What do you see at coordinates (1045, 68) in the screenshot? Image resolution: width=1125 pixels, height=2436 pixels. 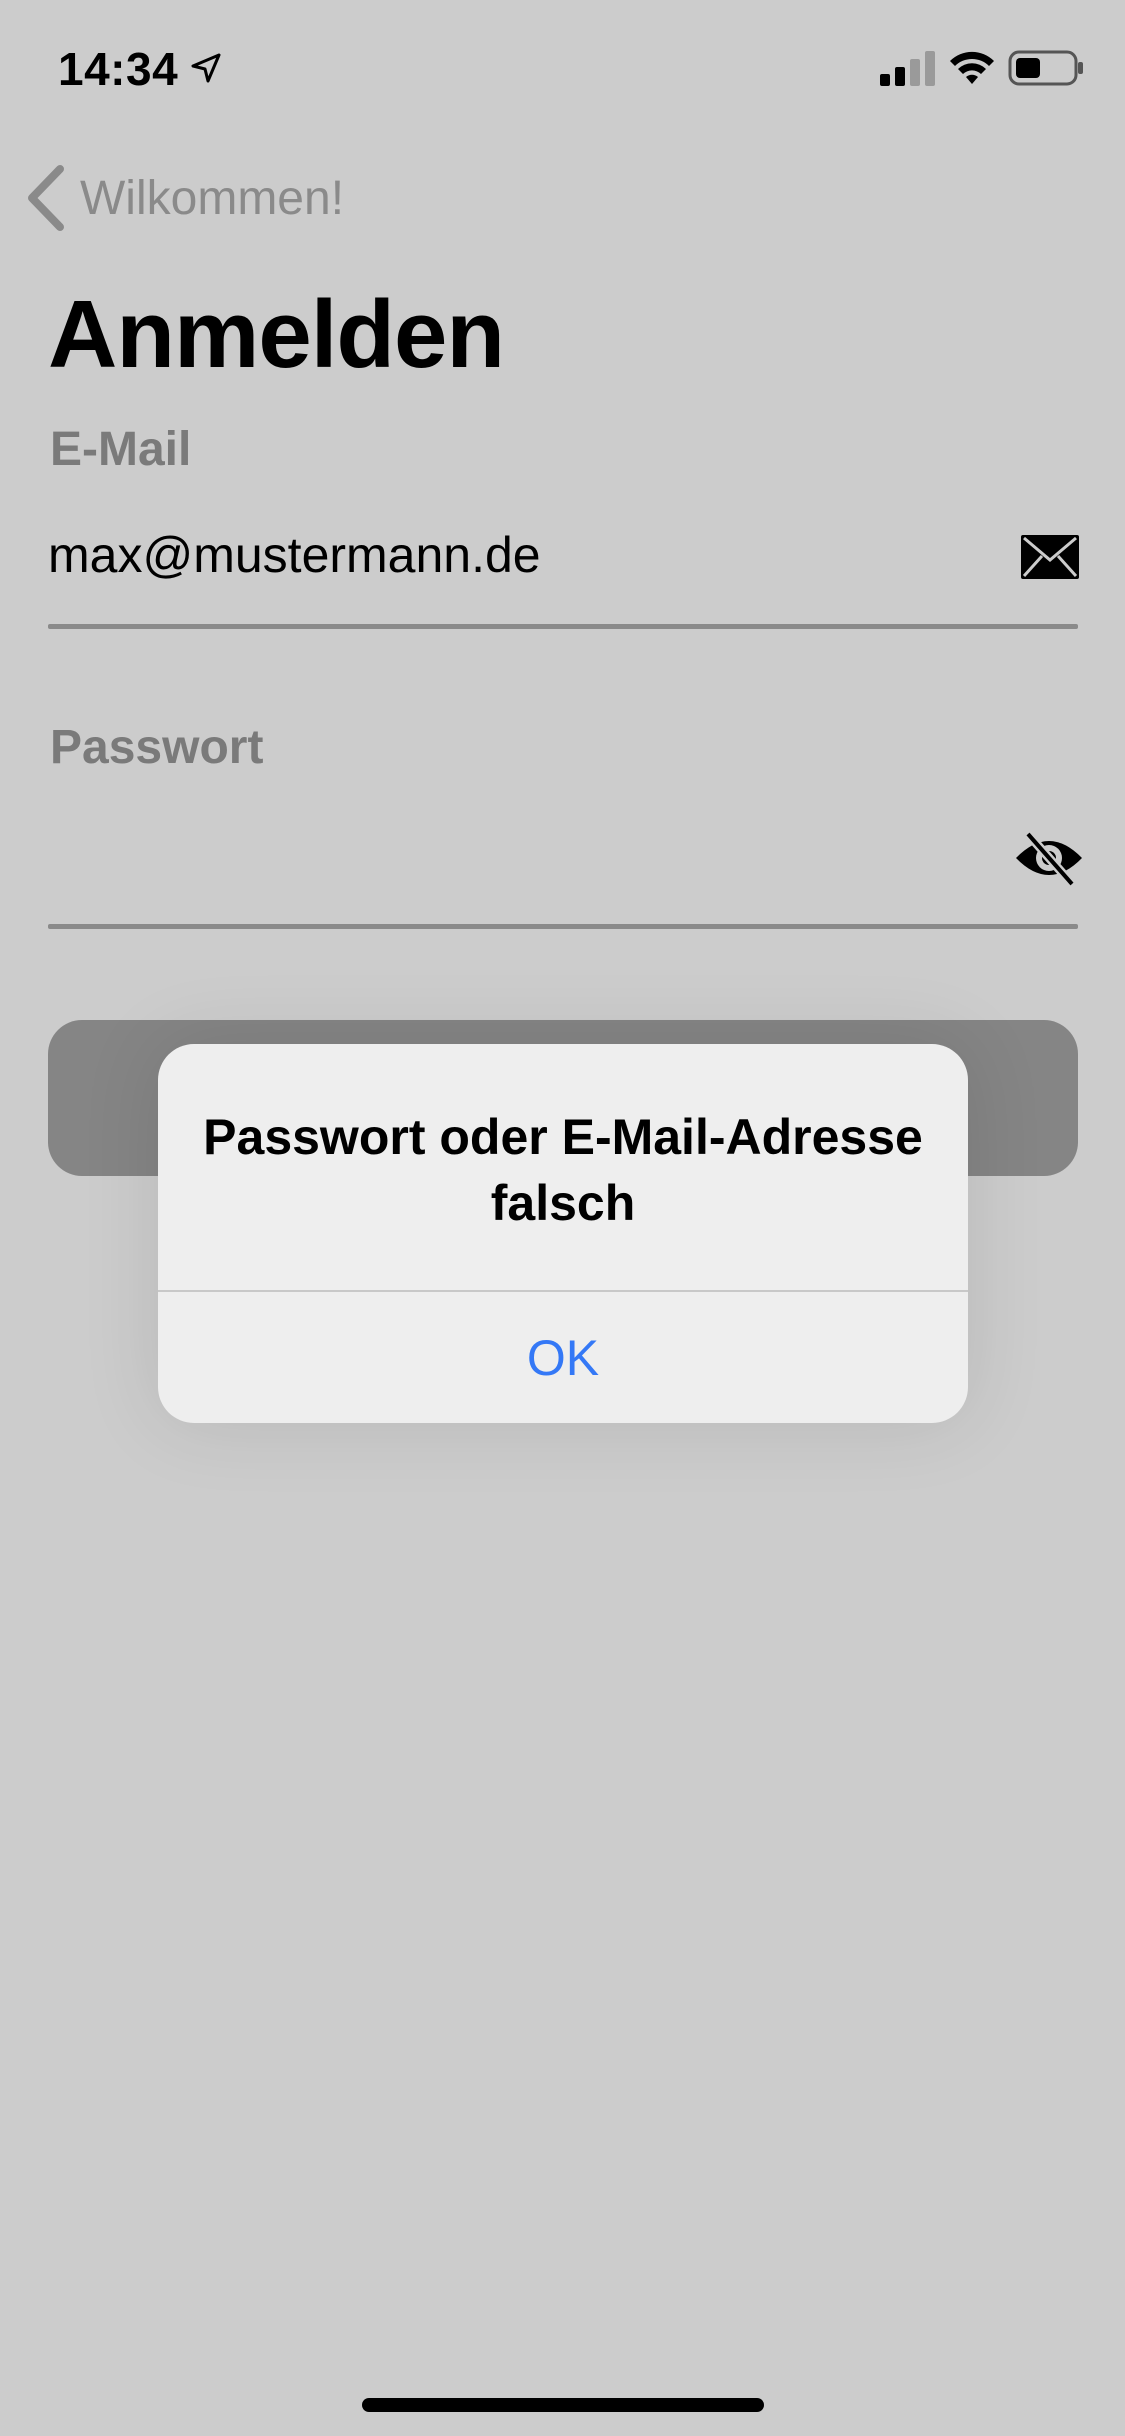 I see `battery-icon` at bounding box center [1045, 68].